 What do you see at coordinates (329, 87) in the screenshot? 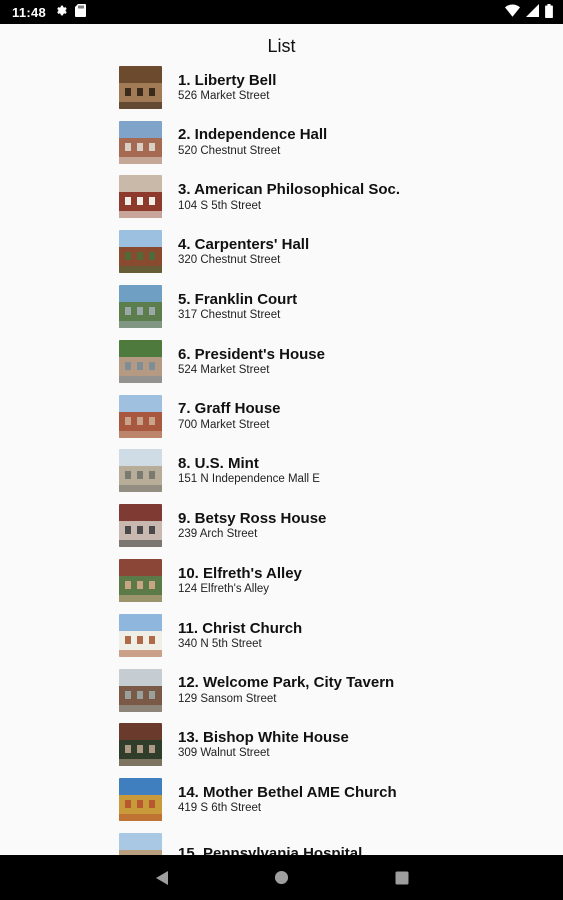
I see `list-item: 1. Liberty Bell 526 Market Street` at bounding box center [329, 87].